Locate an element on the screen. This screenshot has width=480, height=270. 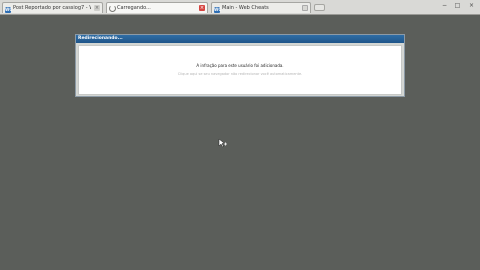
tab-title: Main - Web Cheats is located at coordinates (245, 8).